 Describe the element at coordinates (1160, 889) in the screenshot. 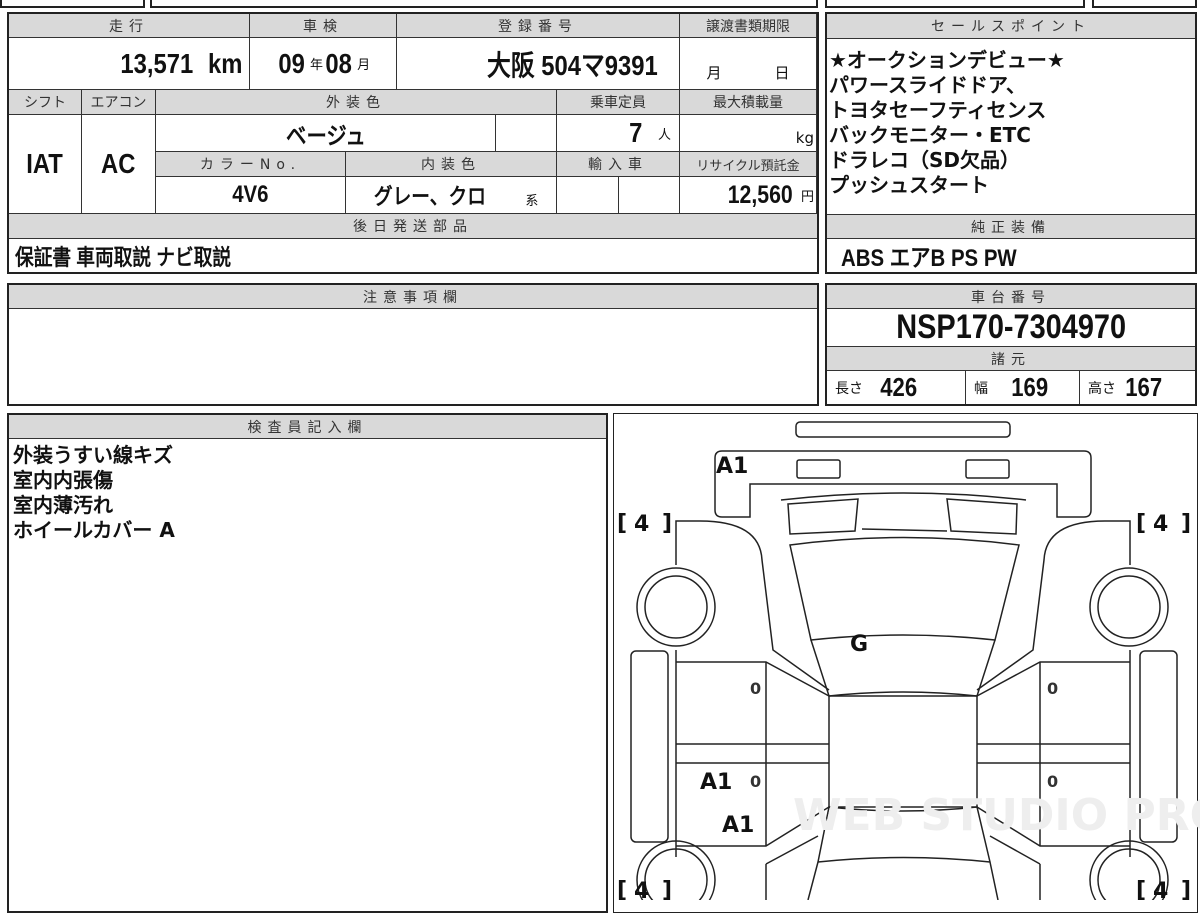

I see `tread-rear-right: 4` at that location.